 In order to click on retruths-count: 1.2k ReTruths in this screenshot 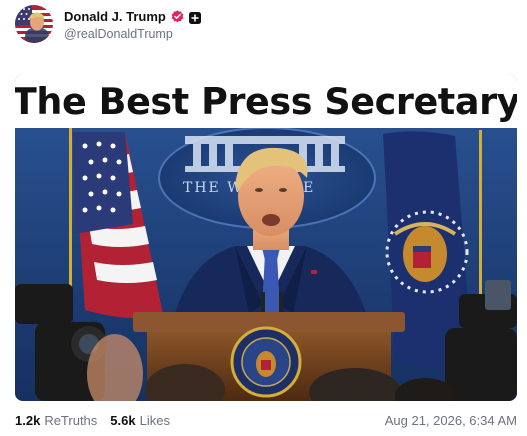, I will do `click(56, 420)`.